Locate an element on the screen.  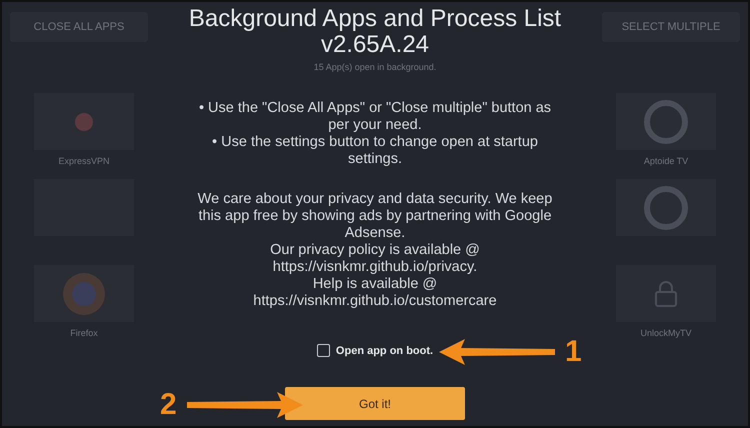
circle-icon is located at coordinates (84, 122).